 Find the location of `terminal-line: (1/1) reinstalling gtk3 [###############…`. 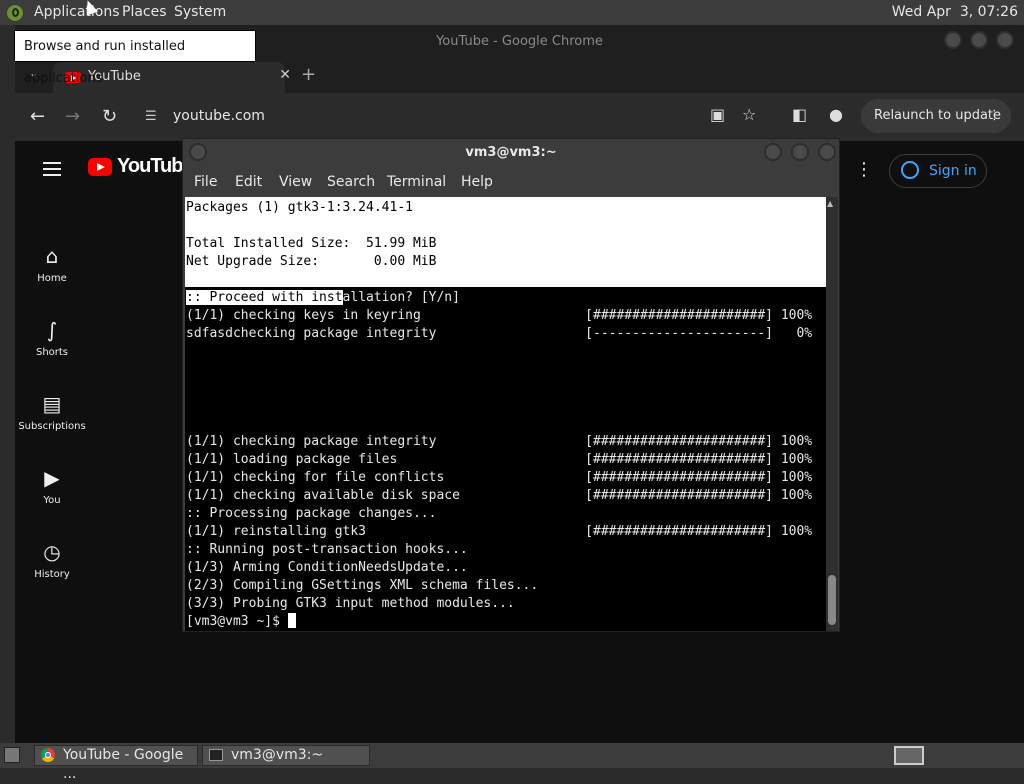

terminal-line: (1/1) reinstalling gtk3 [###############… is located at coordinates (499, 531).